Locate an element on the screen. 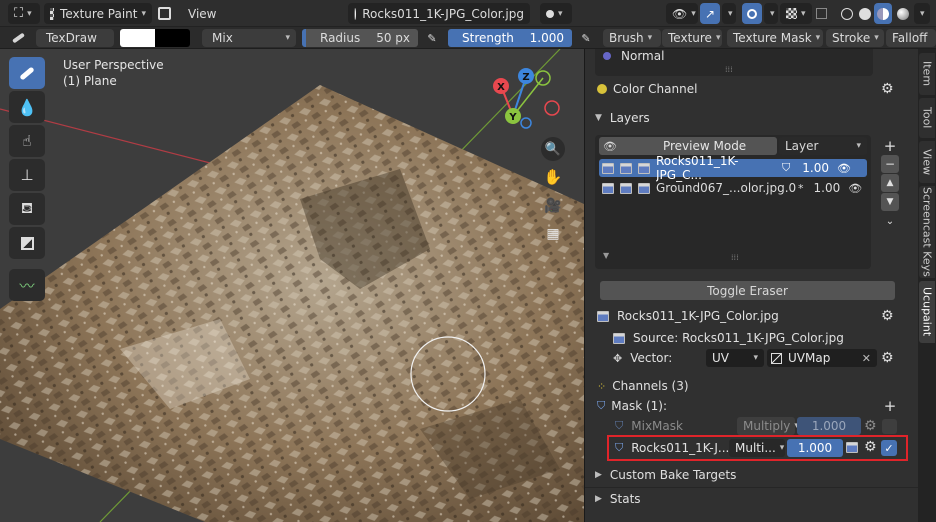 Image resolution: width=936 pixels, height=522 pixels. gizmo-neg-x-axis is located at coordinates (552, 108).